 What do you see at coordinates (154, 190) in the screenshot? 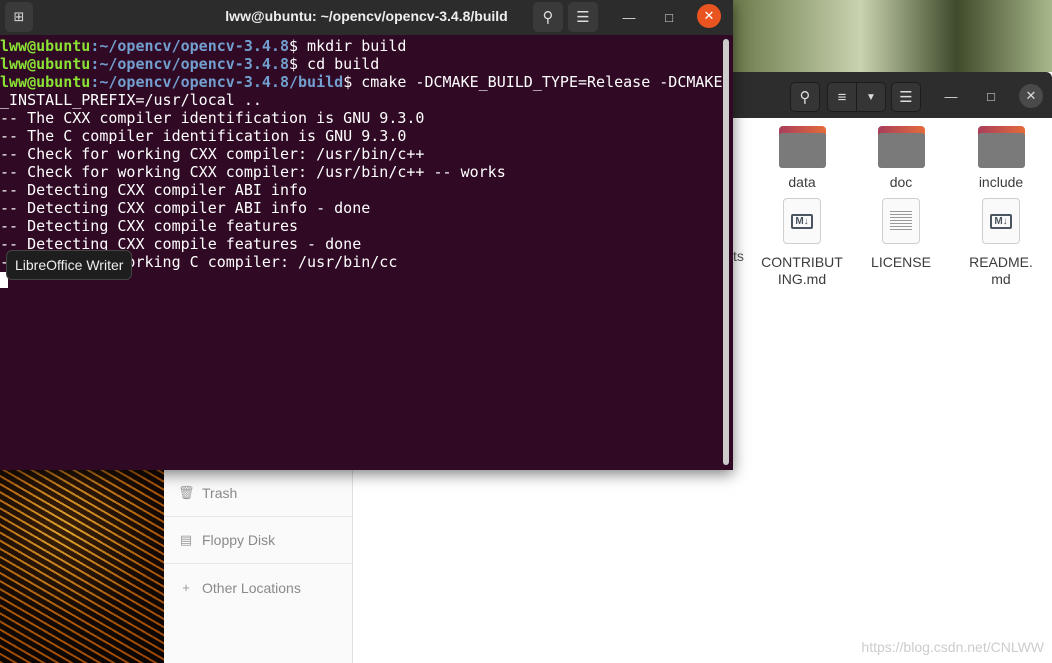
I see `output-line: -- Detecting CXX compiler ABI info` at bounding box center [154, 190].